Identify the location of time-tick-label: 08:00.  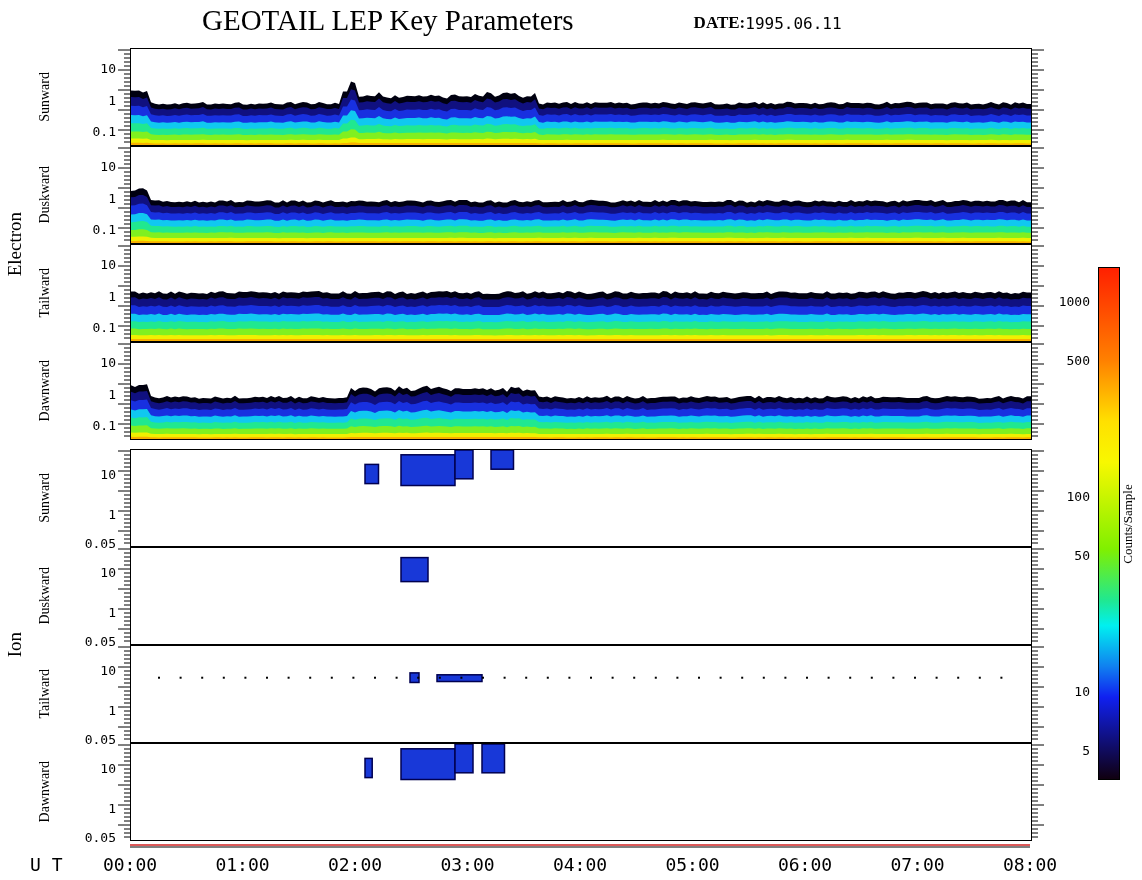
(1030, 864).